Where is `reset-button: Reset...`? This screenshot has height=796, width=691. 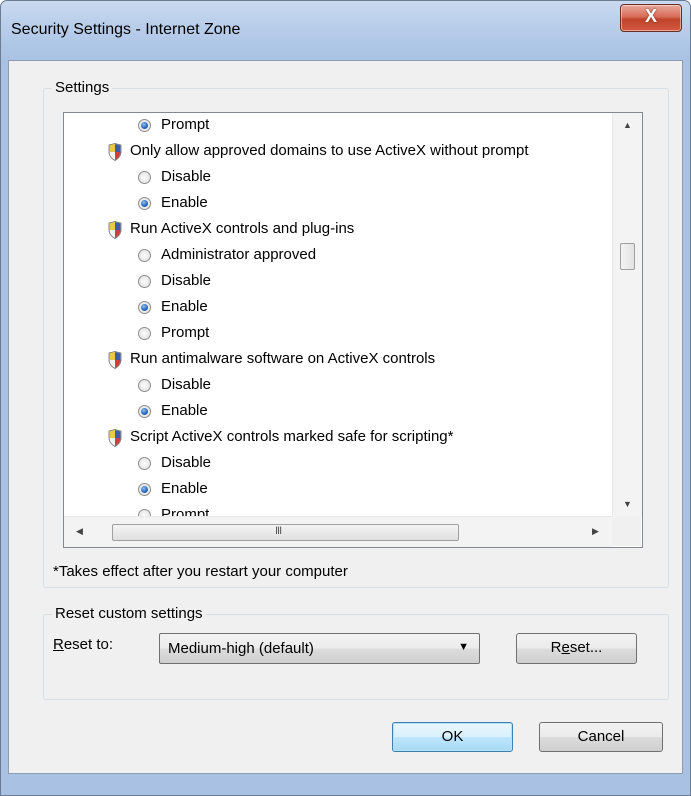
reset-button: Reset... is located at coordinates (576, 648).